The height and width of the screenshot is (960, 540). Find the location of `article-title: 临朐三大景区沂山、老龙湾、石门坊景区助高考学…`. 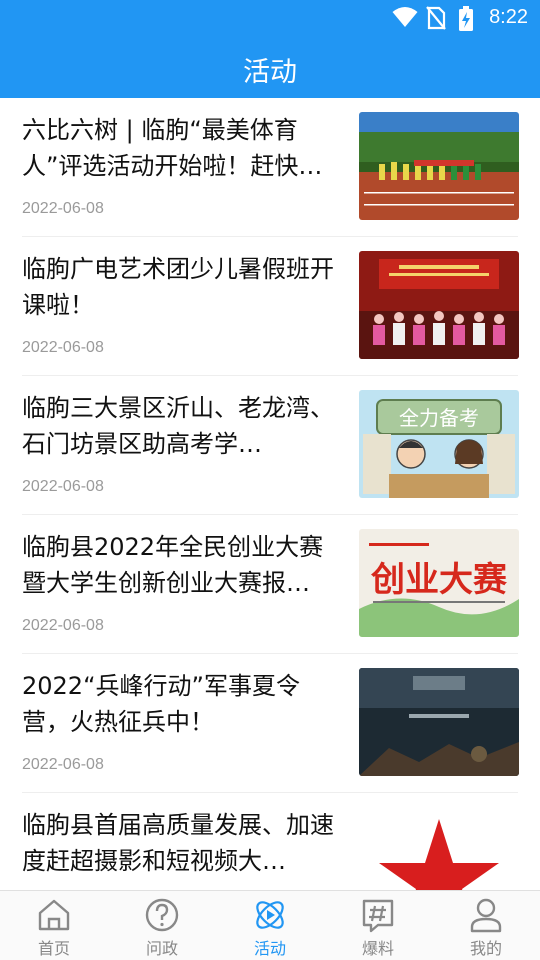

article-title: 临朐三大景区沂山、老龙湾、石门坊景区助高考学… is located at coordinates (183, 426).